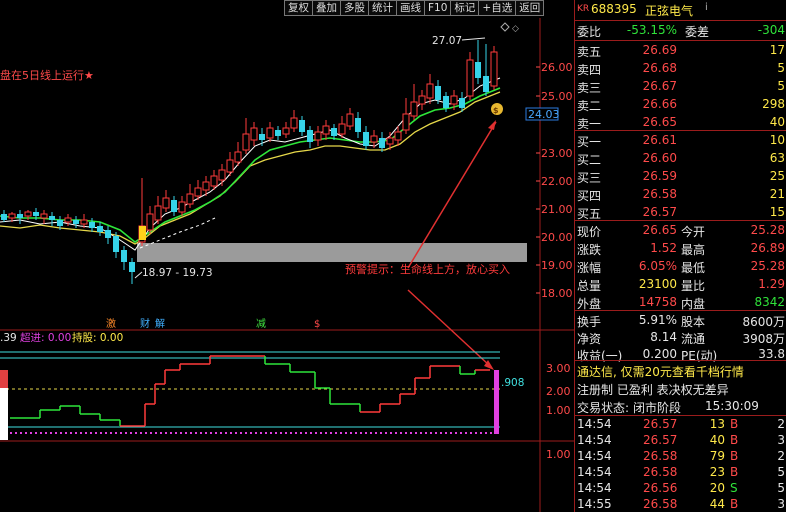 The height and width of the screenshot is (512, 786). I want to click on ask-label: 卖五, so click(589, 52).